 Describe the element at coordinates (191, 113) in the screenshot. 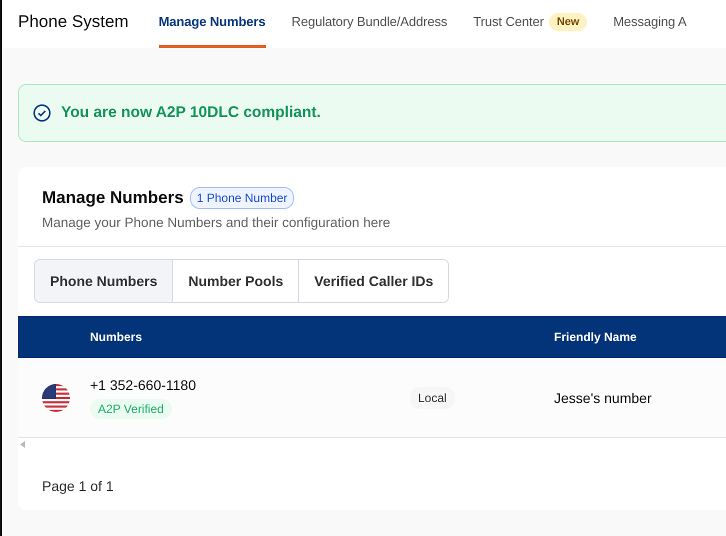

I see `banner-text: You are now A2P 10DLC compliant.` at that location.